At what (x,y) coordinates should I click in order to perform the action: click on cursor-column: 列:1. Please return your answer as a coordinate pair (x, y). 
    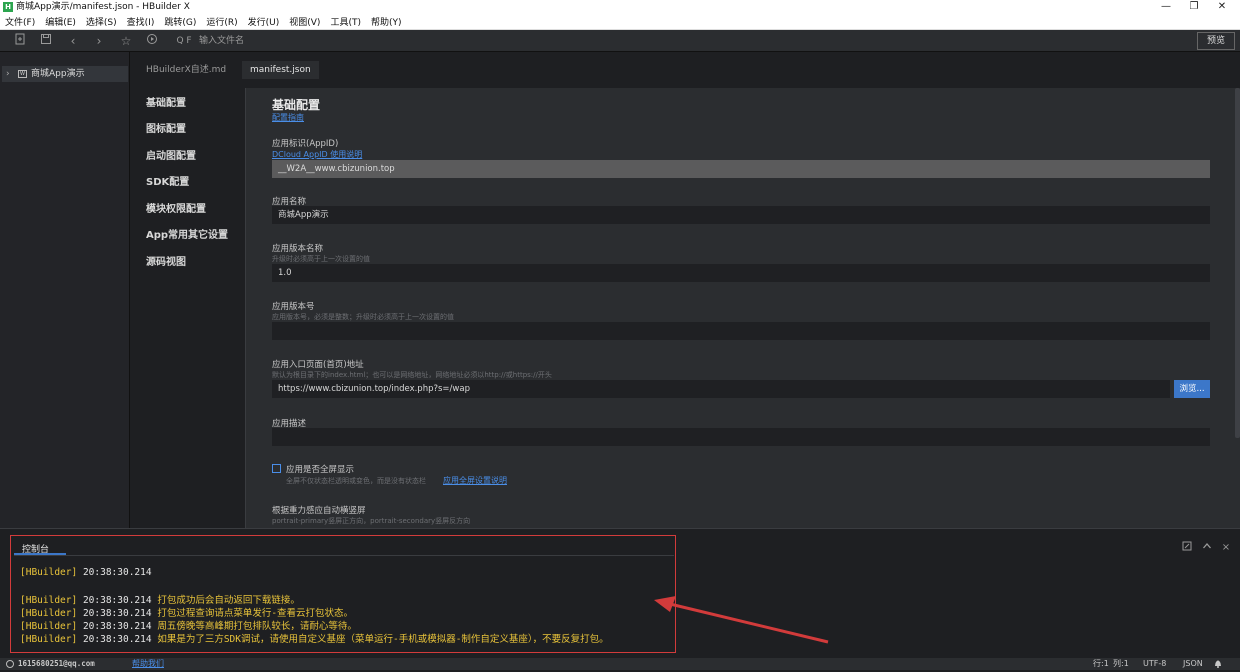
    Looking at the image, I should click on (1121, 663).